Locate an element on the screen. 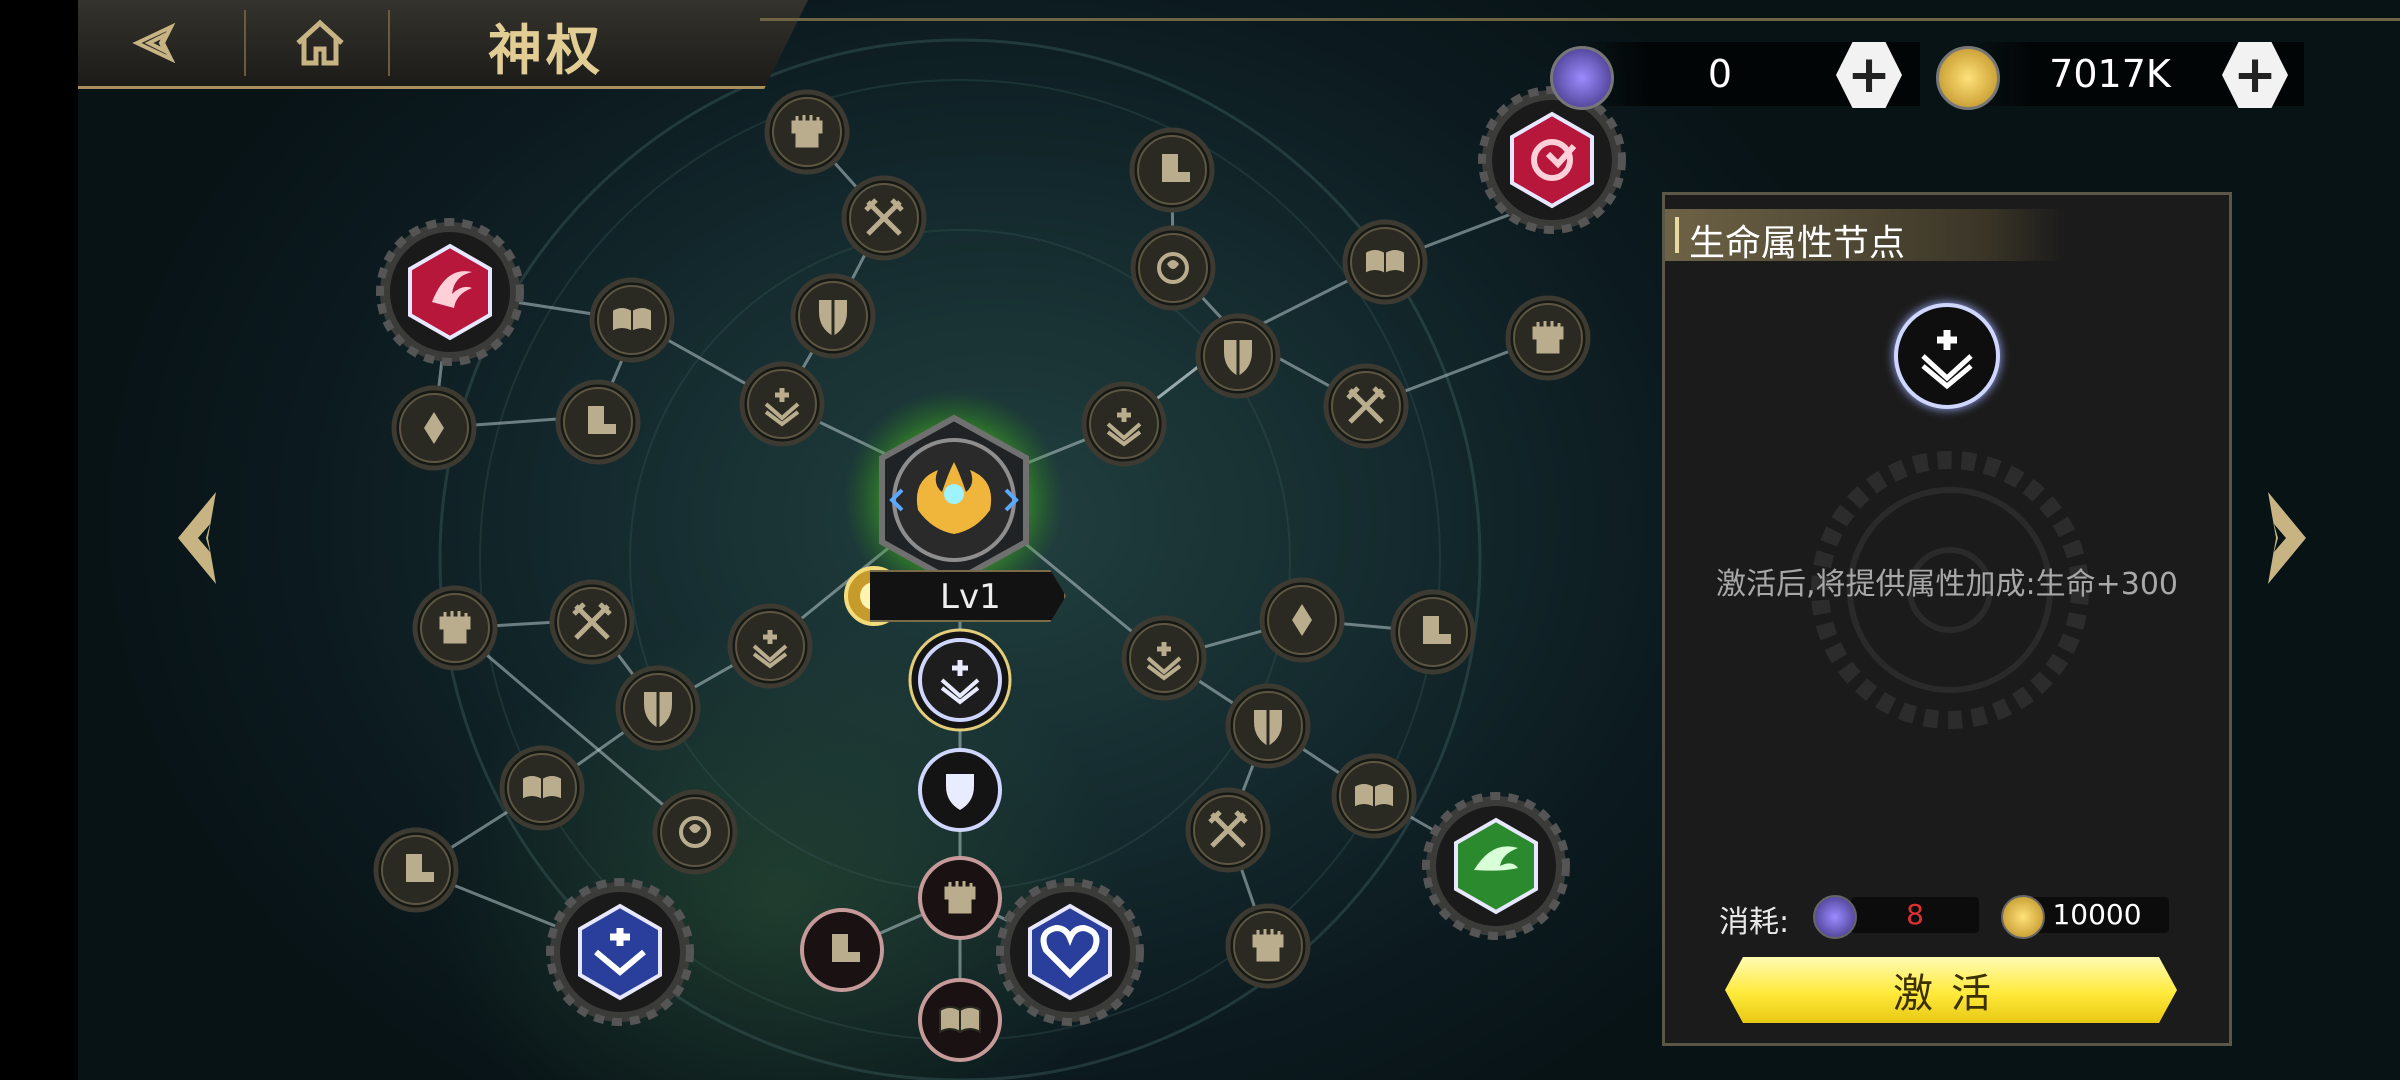 The height and width of the screenshot is (1080, 2400). panel-header: 生命属性节点 is located at coordinates (1865, 236).